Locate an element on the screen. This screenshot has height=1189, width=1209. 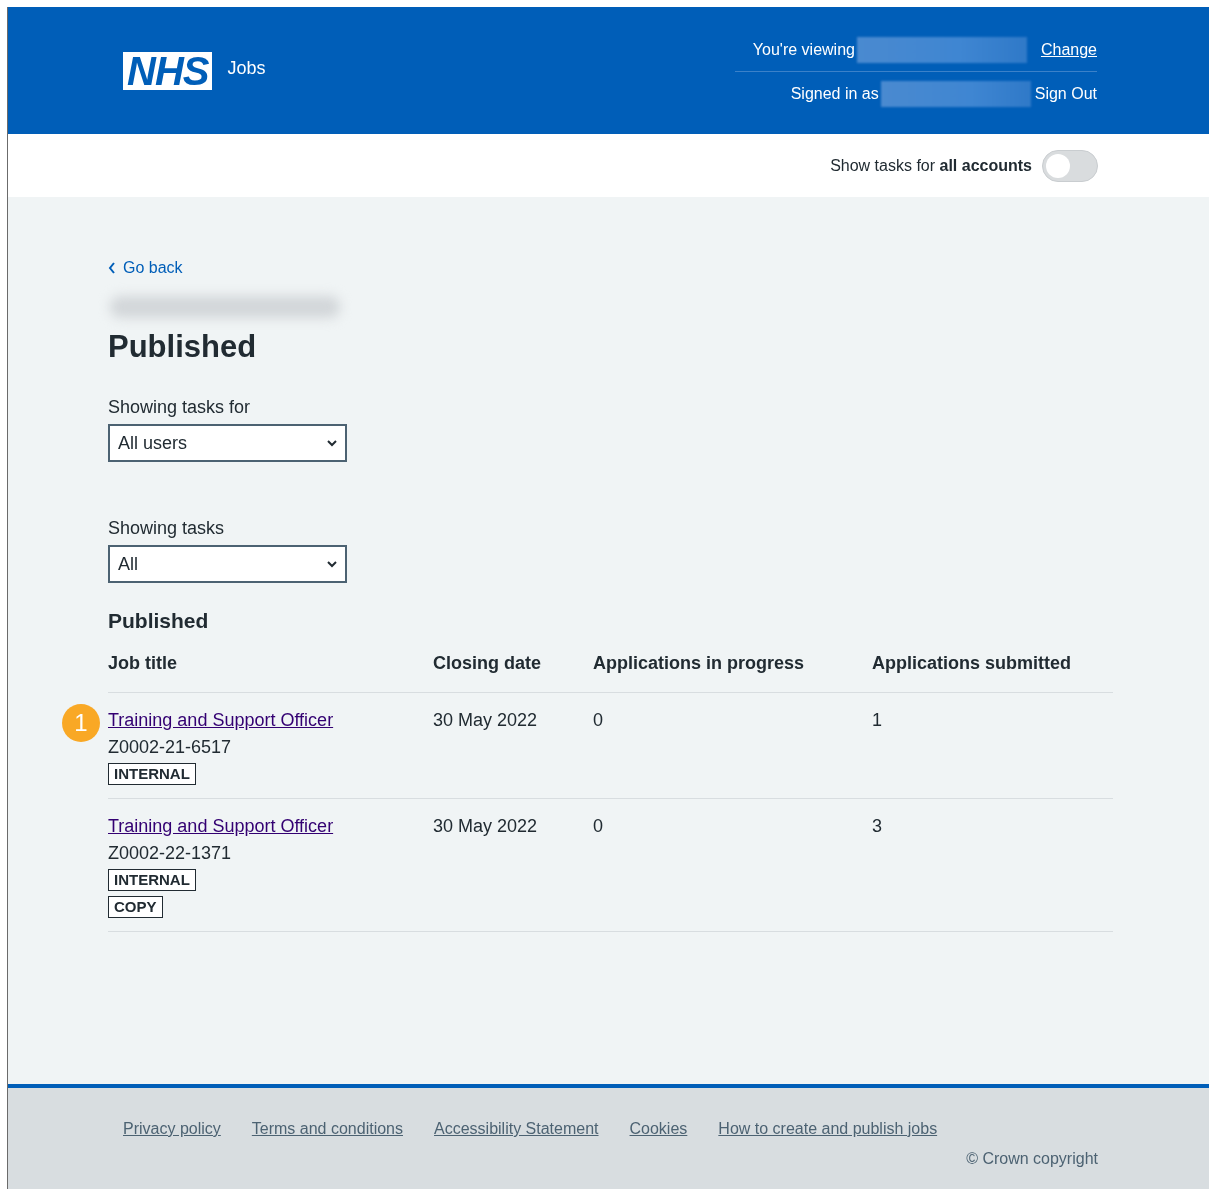
column-header: Applications in progress is located at coordinates (732, 673).